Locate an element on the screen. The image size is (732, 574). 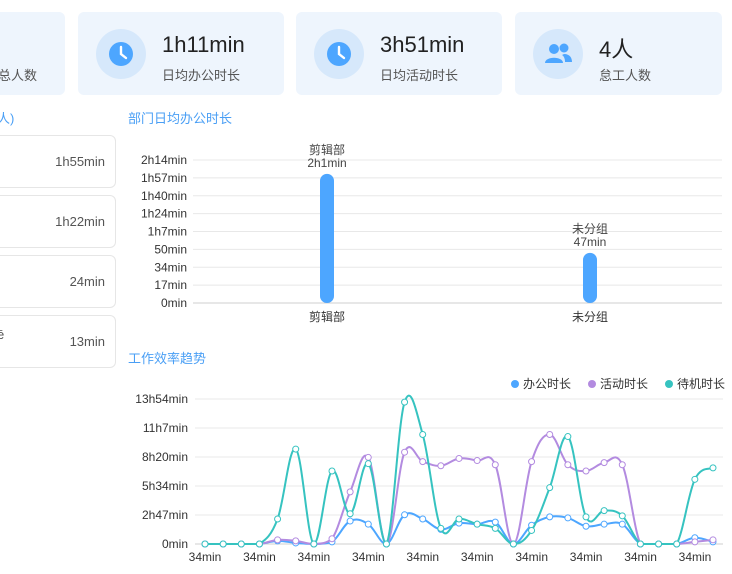
ranking-value: 13min is located at coordinates (87, 341).